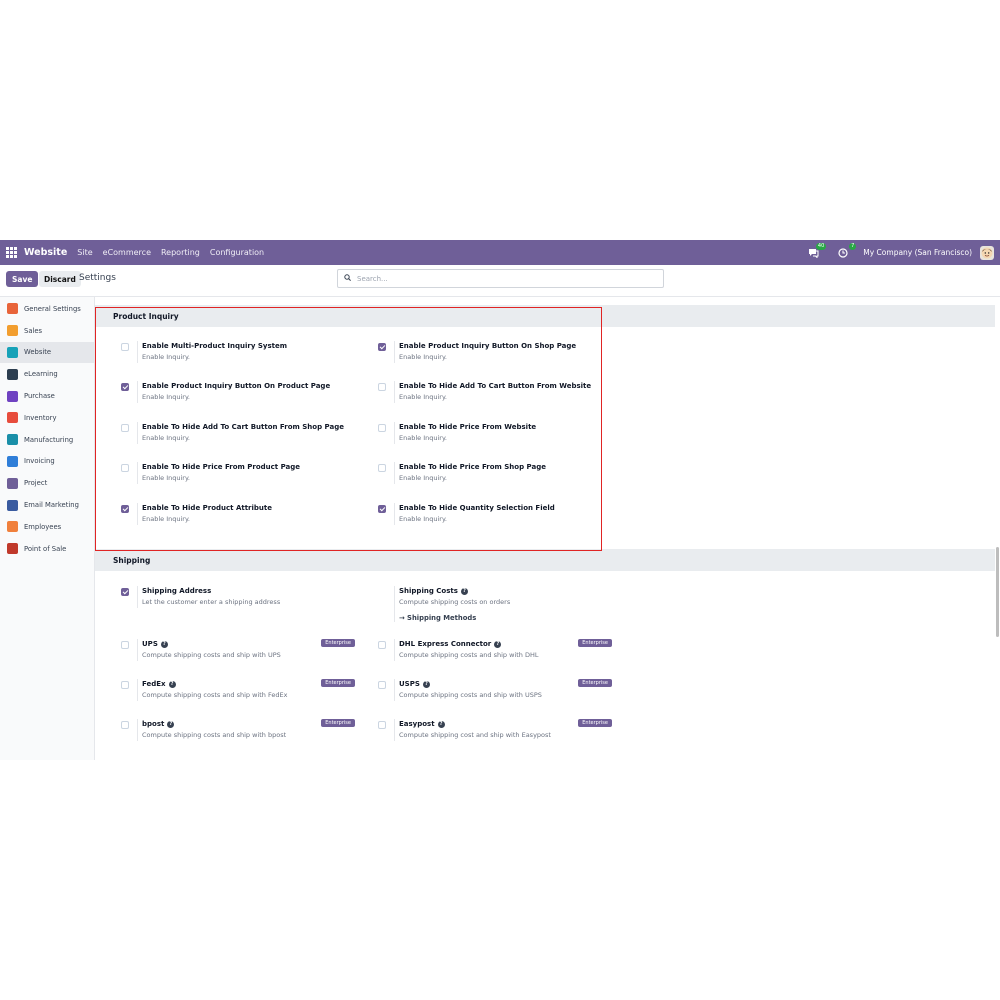 This screenshot has height=1000, width=1000. I want to click on sidebar-item-employees: Employees, so click(47, 527).